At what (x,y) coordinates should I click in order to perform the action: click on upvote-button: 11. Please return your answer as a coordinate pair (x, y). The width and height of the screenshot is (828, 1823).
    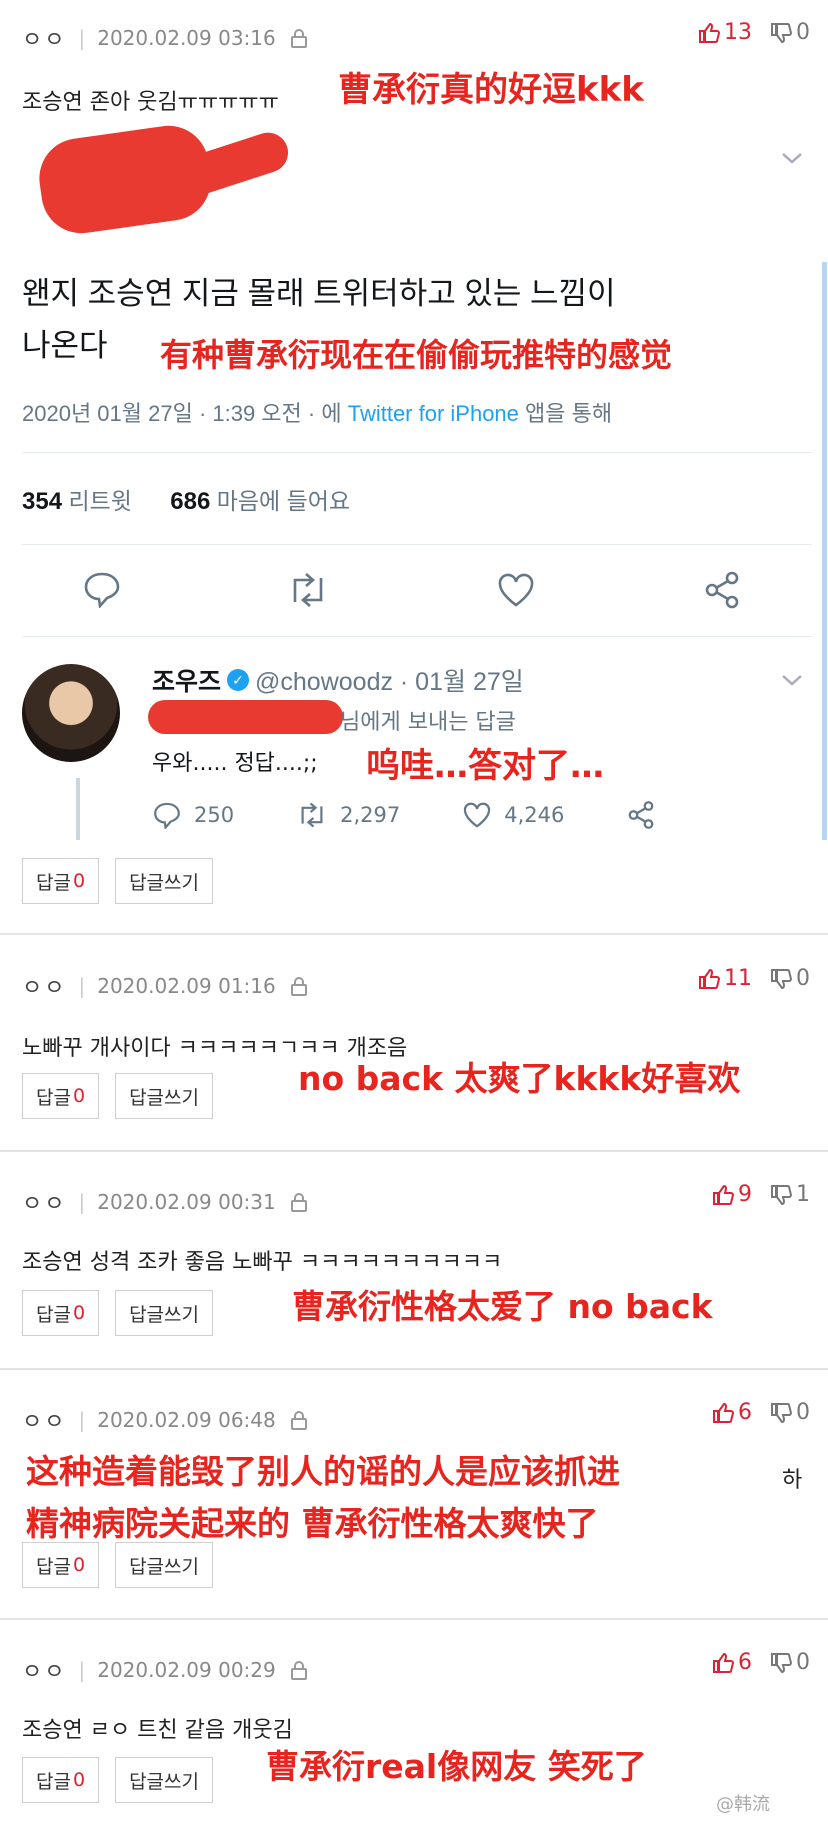
    Looking at the image, I should click on (725, 978).